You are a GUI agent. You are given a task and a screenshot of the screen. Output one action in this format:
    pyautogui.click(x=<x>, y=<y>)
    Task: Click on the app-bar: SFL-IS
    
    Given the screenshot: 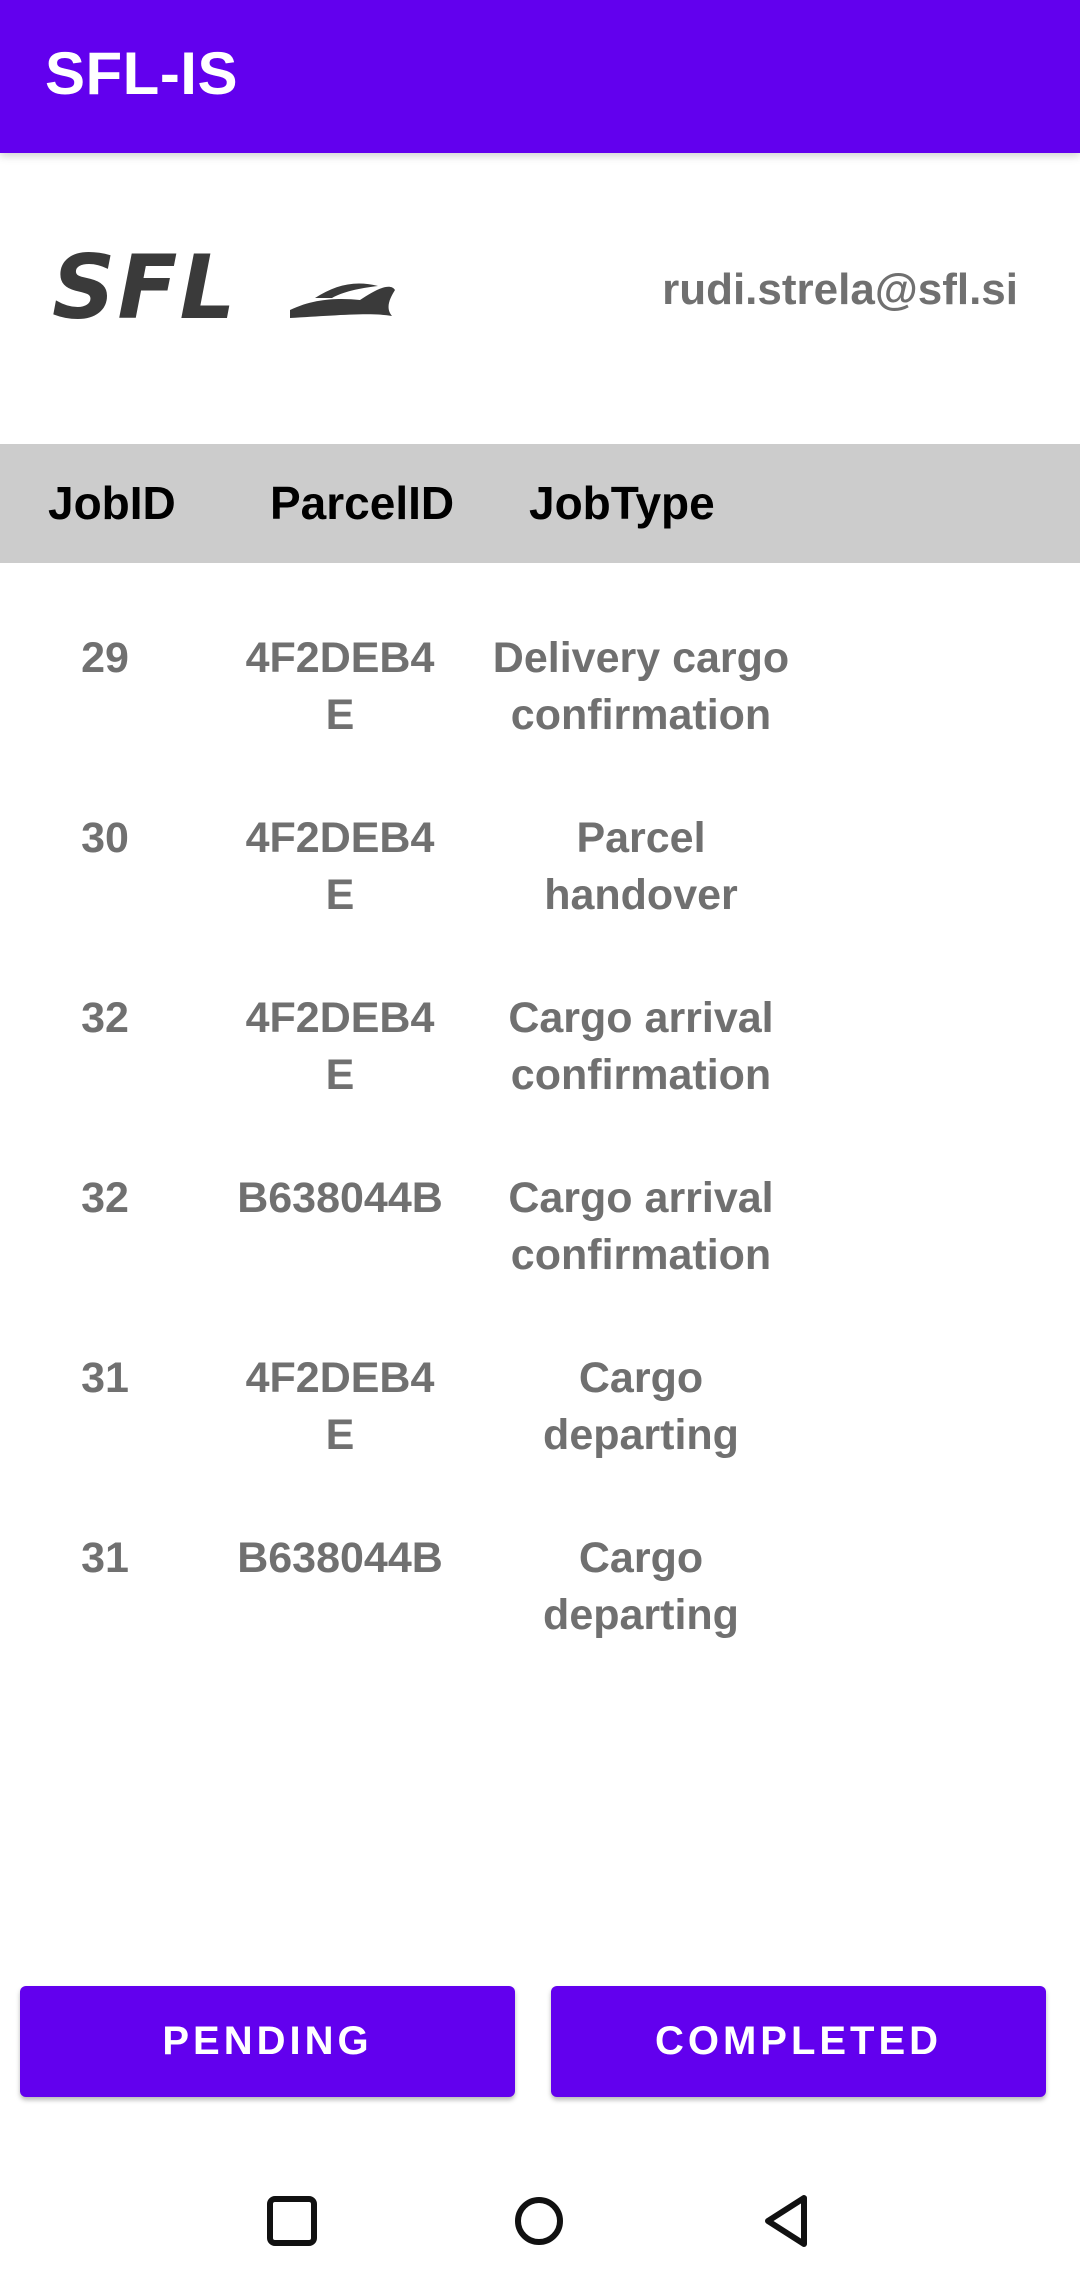 What is the action you would take?
    pyautogui.click(x=540, y=76)
    